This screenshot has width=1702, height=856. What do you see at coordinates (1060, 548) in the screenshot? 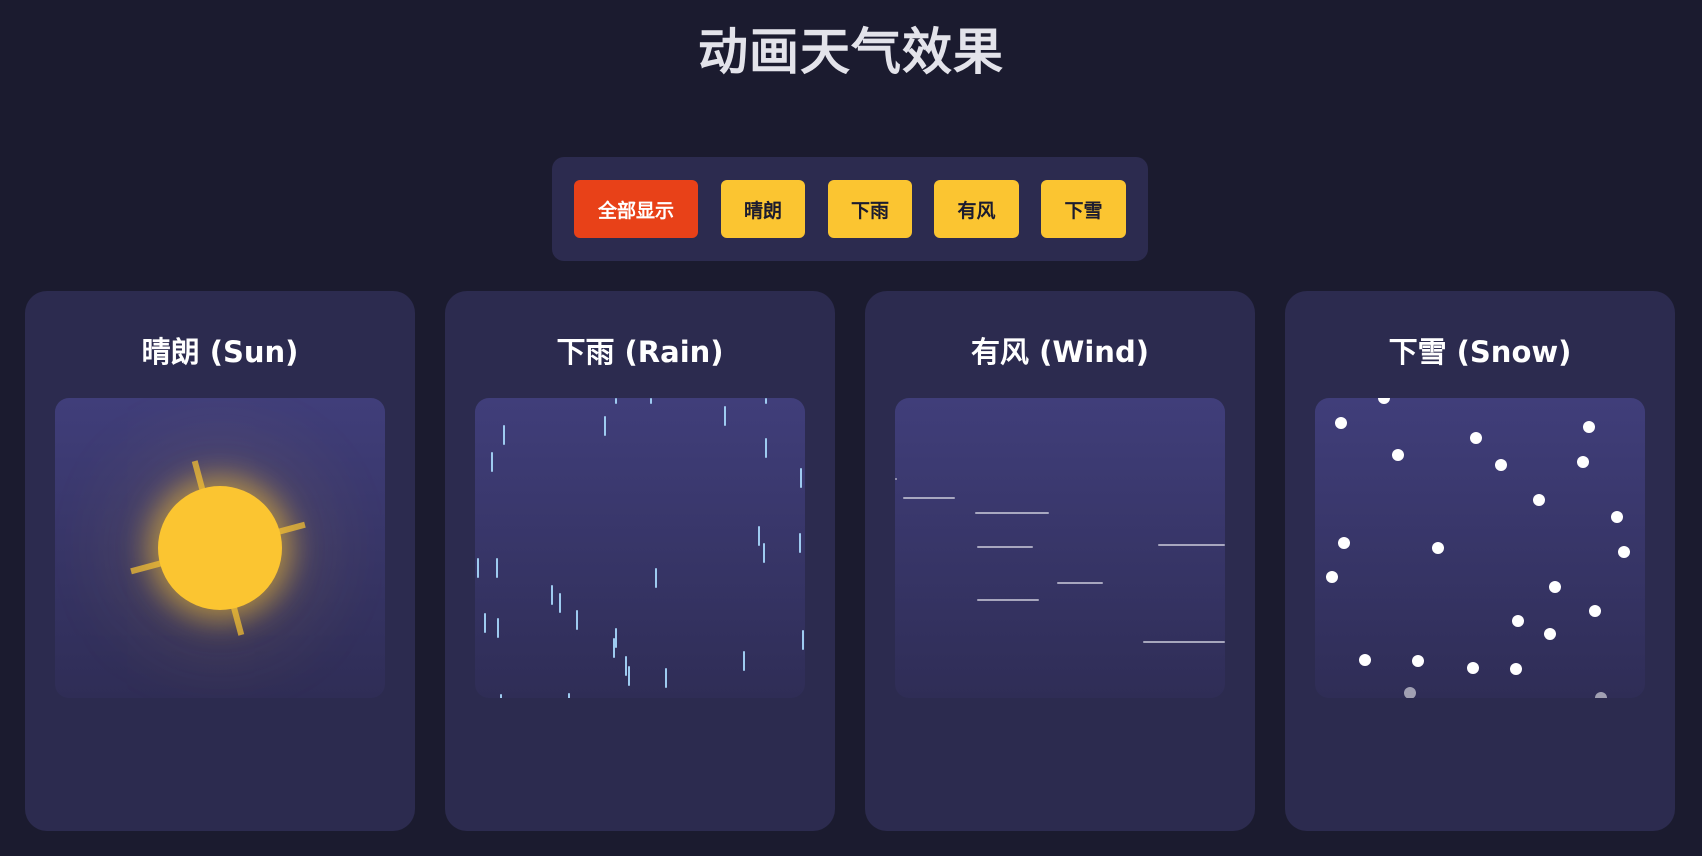
I see `wind-scene` at bounding box center [1060, 548].